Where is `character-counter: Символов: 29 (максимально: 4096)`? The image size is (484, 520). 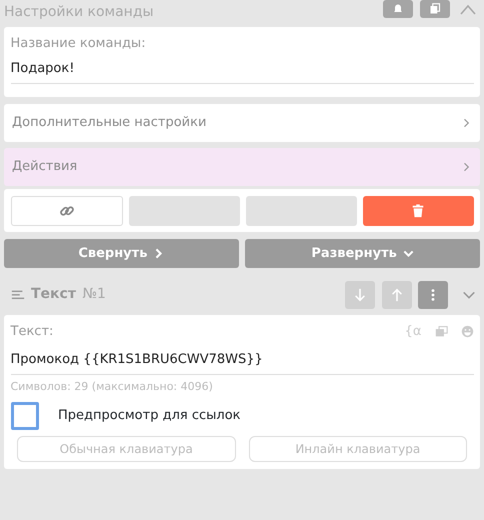 character-counter: Символов: 29 (максимально: 4096) is located at coordinates (112, 386).